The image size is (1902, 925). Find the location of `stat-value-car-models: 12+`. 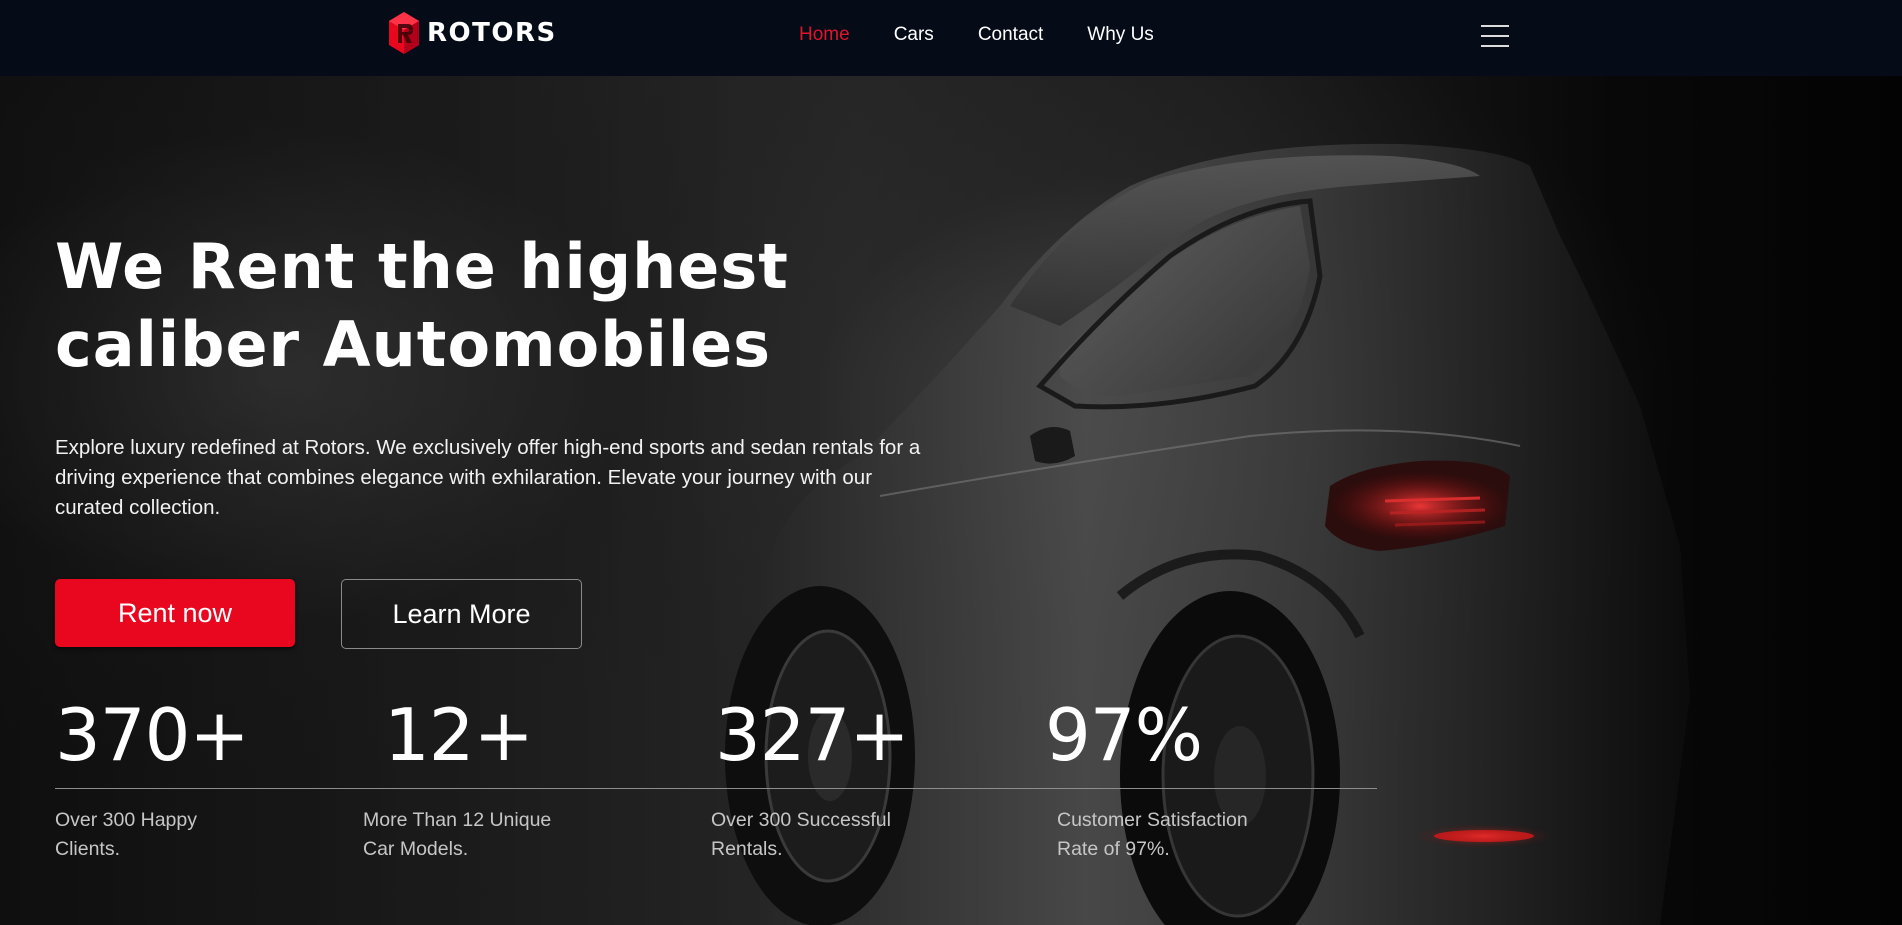

stat-value-car-models: 12+ is located at coordinates (459, 735).